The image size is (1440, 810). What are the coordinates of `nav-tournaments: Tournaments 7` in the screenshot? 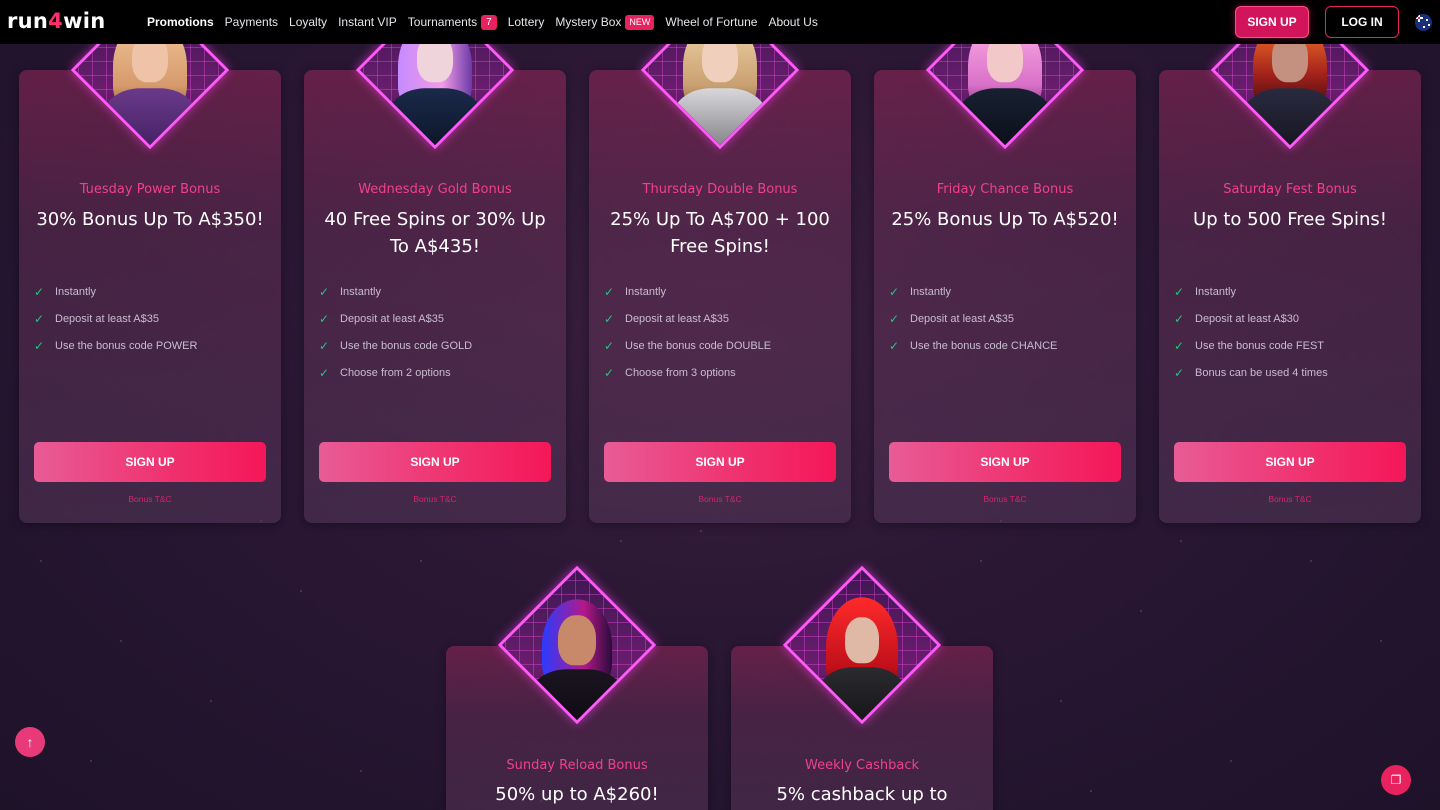 It's located at (452, 22).